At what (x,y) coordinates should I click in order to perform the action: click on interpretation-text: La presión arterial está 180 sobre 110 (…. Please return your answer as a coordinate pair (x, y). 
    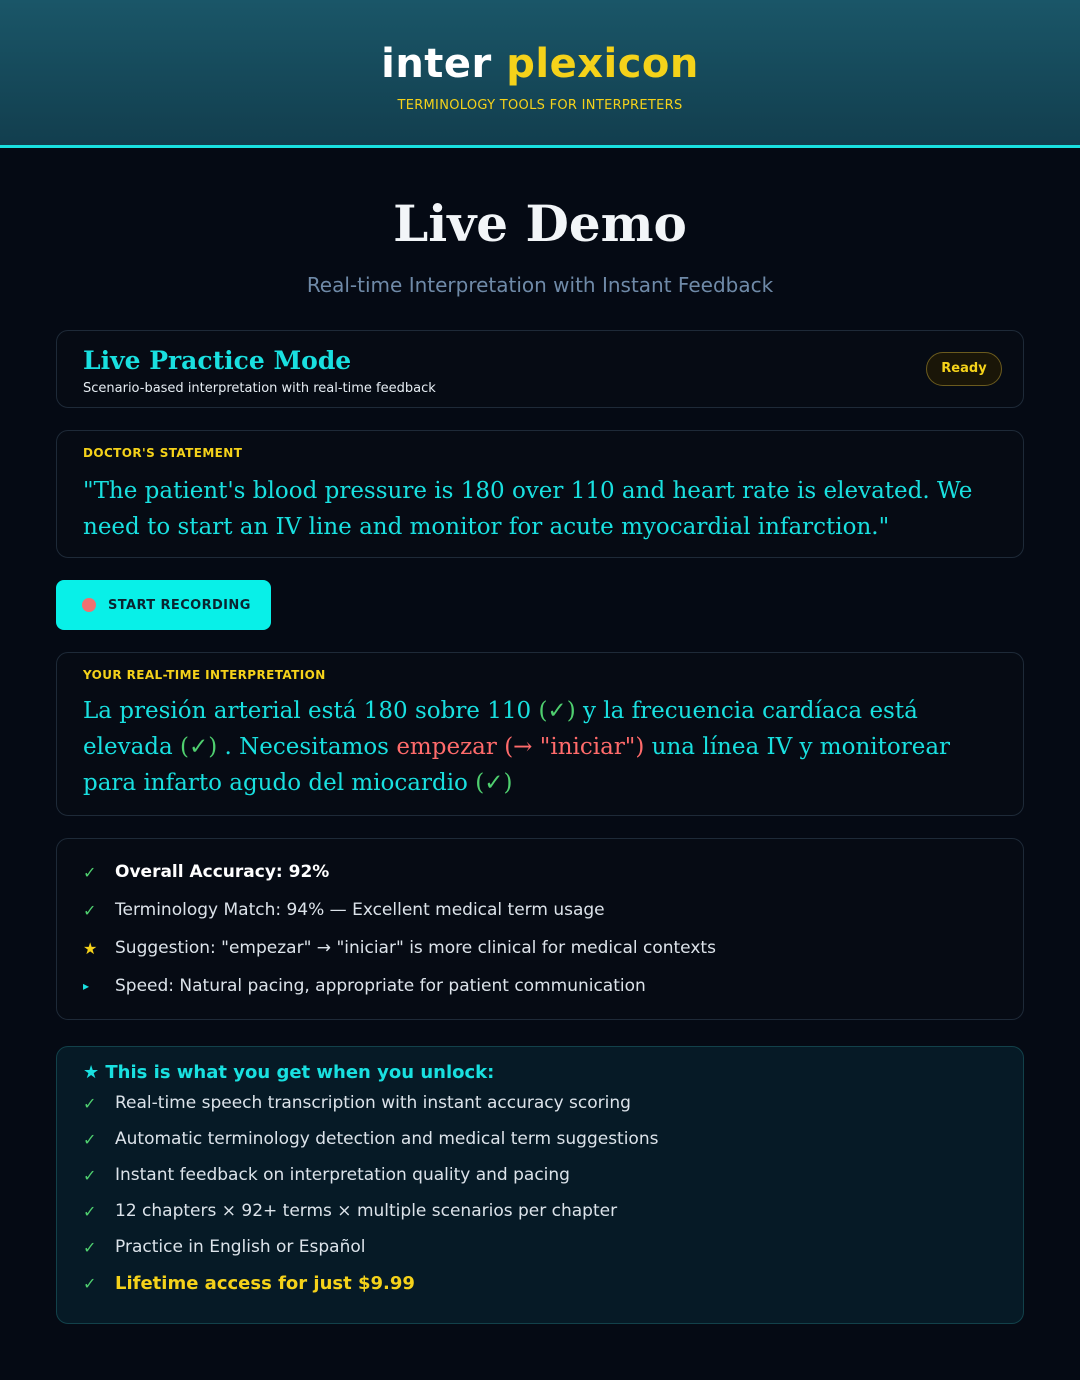
    Looking at the image, I should click on (540, 747).